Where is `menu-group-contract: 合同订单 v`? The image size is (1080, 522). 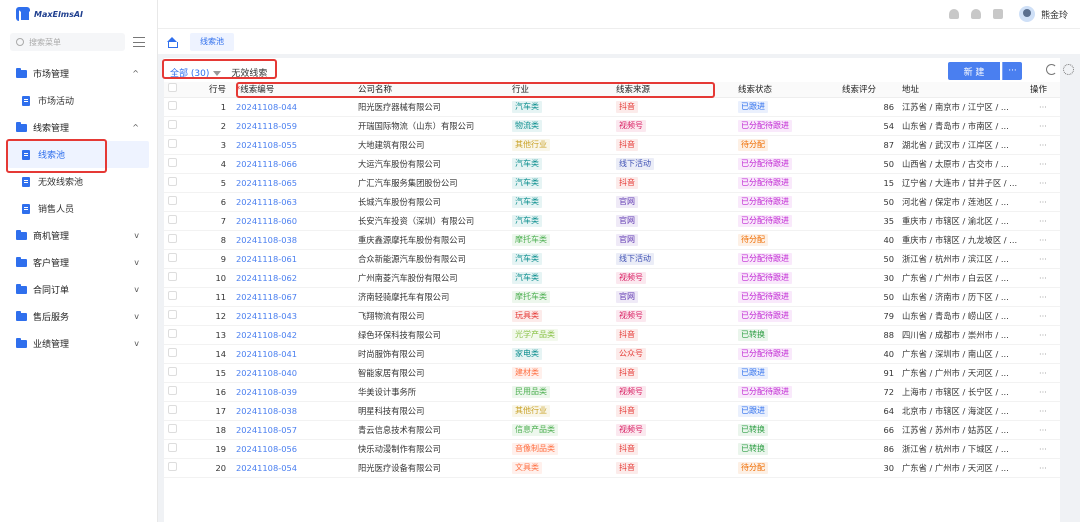
menu-group-contract: 合同订单 v is located at coordinates (78, 289).